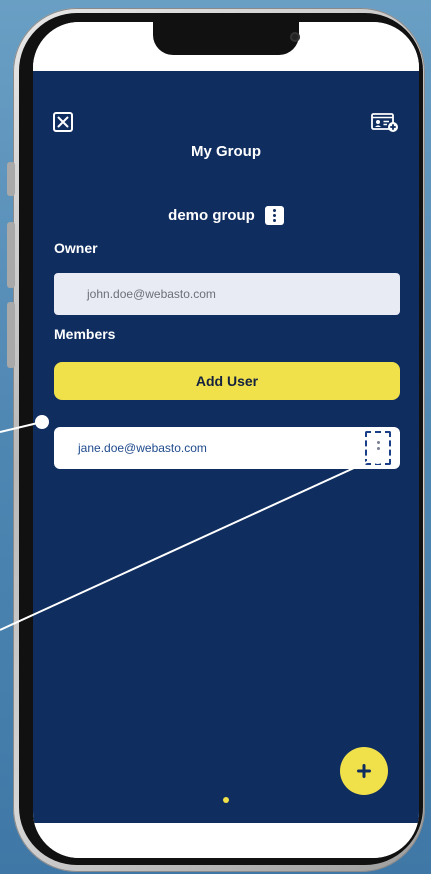  I want to click on mute-switch, so click(11, 179).